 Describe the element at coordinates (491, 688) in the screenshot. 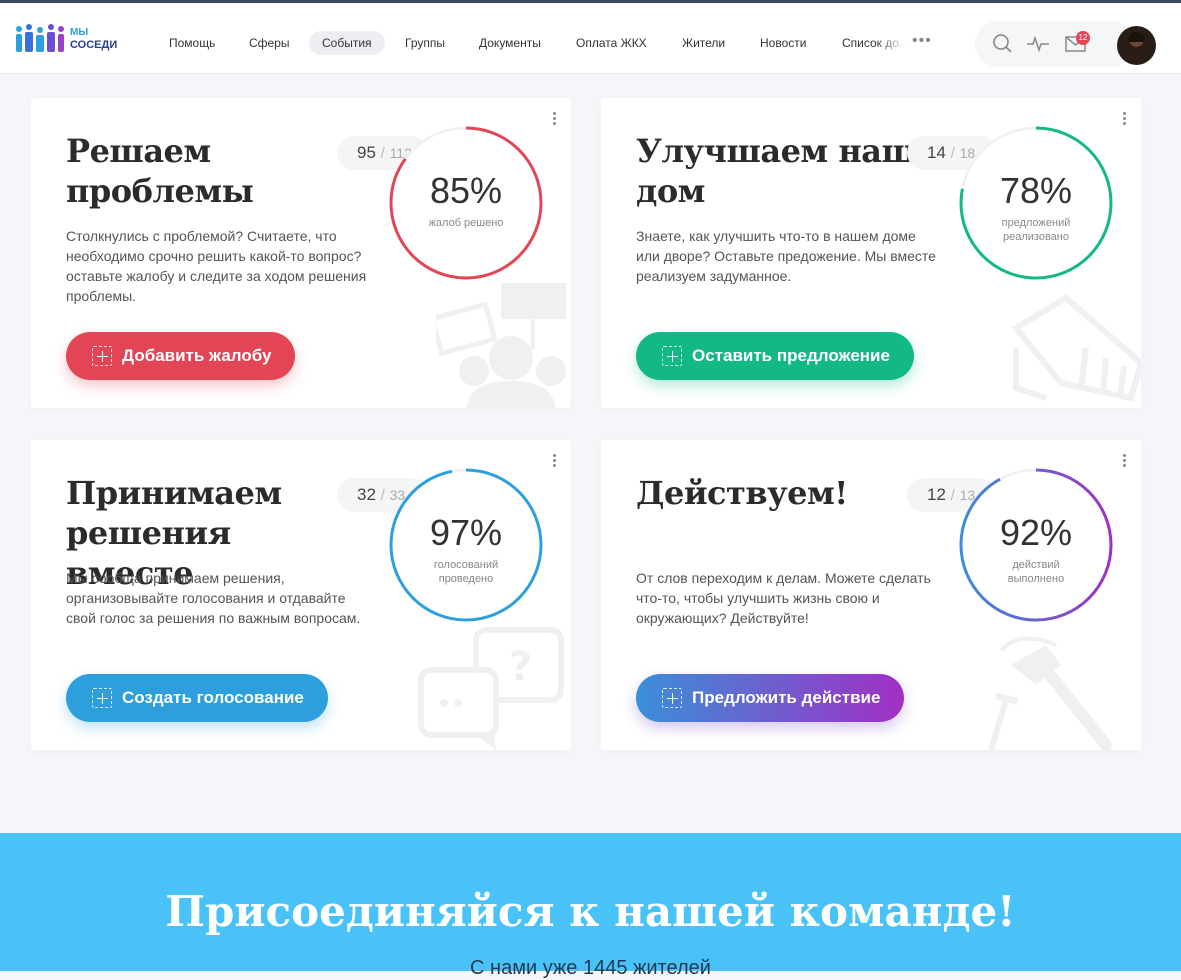

I see `chat-question-icon: ?` at that location.